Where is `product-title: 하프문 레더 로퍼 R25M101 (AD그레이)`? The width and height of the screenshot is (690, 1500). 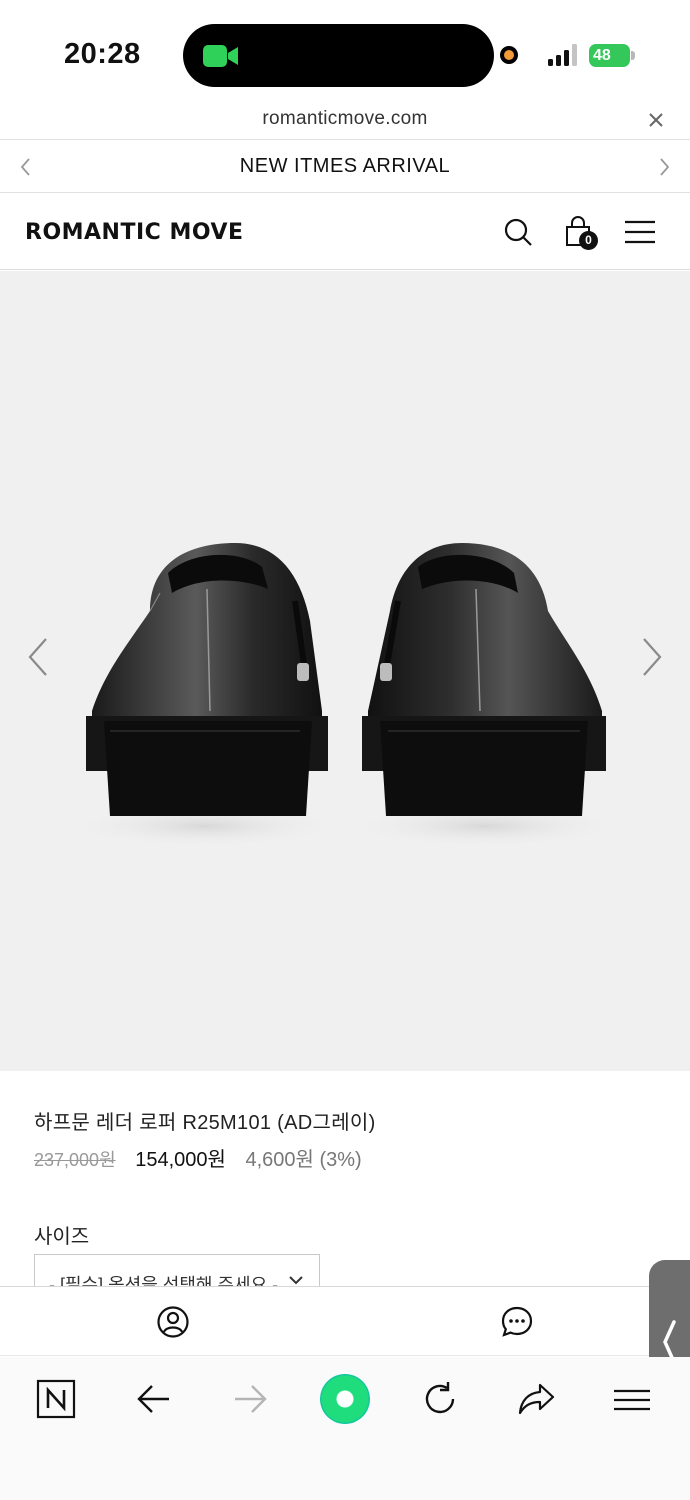 product-title: 하프문 레더 로퍼 R25M101 (AD그레이) is located at coordinates (205, 1123).